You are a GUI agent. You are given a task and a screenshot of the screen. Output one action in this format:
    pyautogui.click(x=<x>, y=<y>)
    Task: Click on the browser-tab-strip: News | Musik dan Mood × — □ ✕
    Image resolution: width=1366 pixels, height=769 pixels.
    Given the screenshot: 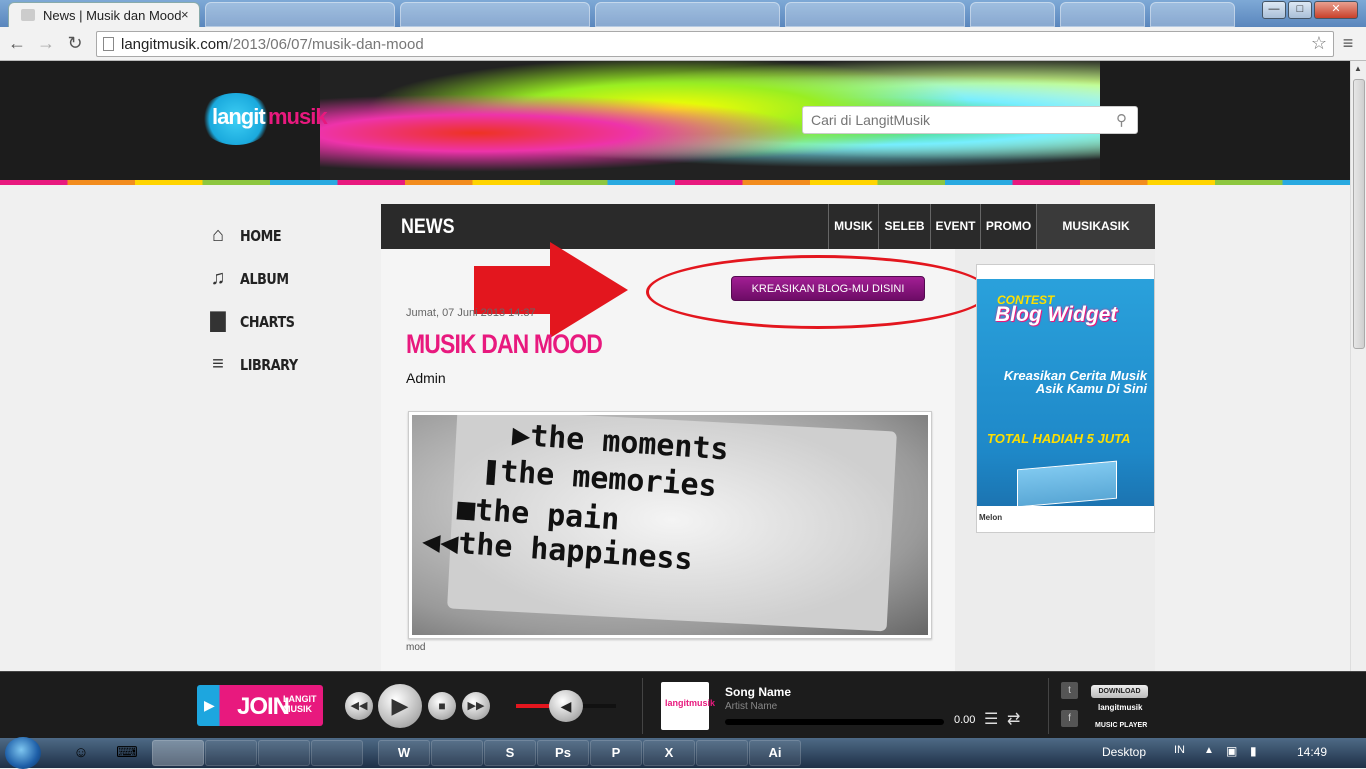 What is the action you would take?
    pyautogui.click(x=683, y=13)
    